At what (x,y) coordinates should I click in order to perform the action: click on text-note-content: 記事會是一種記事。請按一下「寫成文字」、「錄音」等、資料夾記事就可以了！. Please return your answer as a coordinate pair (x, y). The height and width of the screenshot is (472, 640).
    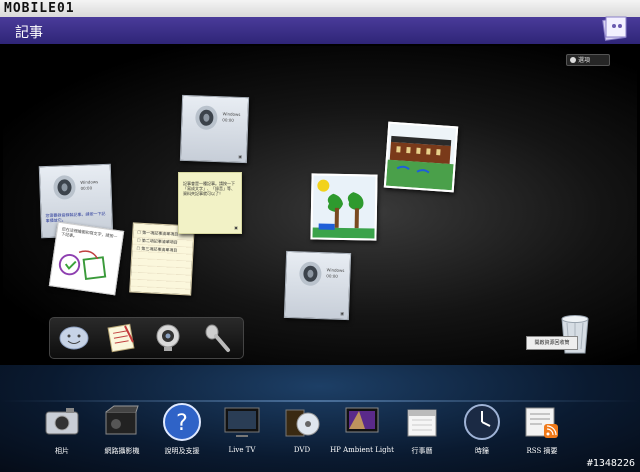
    Looking at the image, I should click on (209, 188).